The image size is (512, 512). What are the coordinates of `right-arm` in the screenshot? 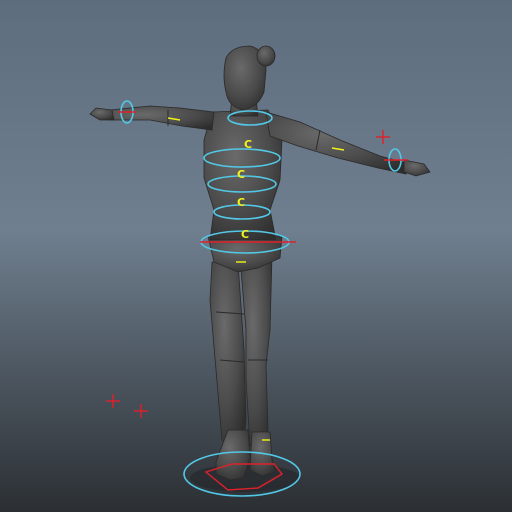 It's located at (338, 143).